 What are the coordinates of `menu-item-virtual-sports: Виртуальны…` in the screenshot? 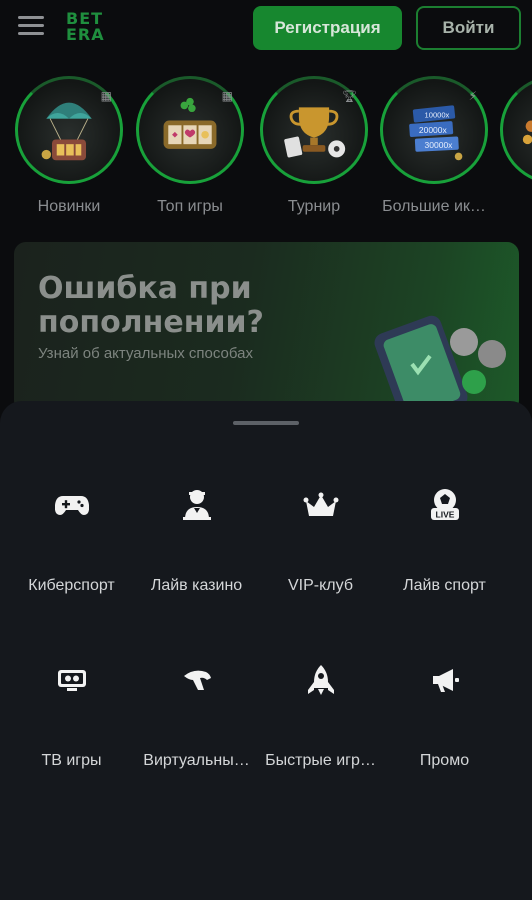 It's located at (196, 715).